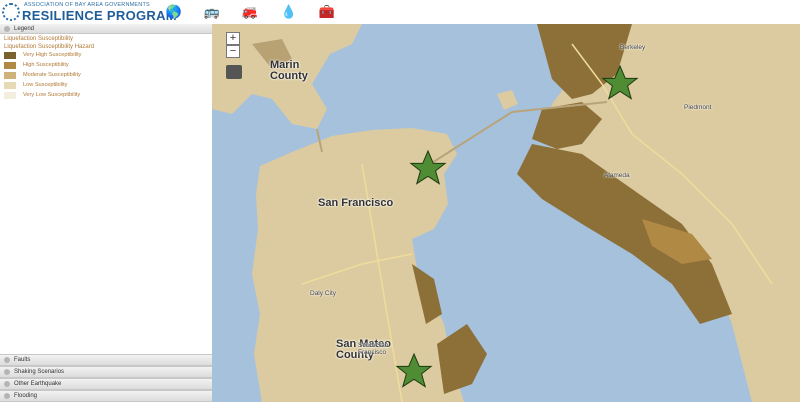 This screenshot has height=402, width=800. I want to click on panel-other-earthquake: Other Earthquake, so click(106, 384).